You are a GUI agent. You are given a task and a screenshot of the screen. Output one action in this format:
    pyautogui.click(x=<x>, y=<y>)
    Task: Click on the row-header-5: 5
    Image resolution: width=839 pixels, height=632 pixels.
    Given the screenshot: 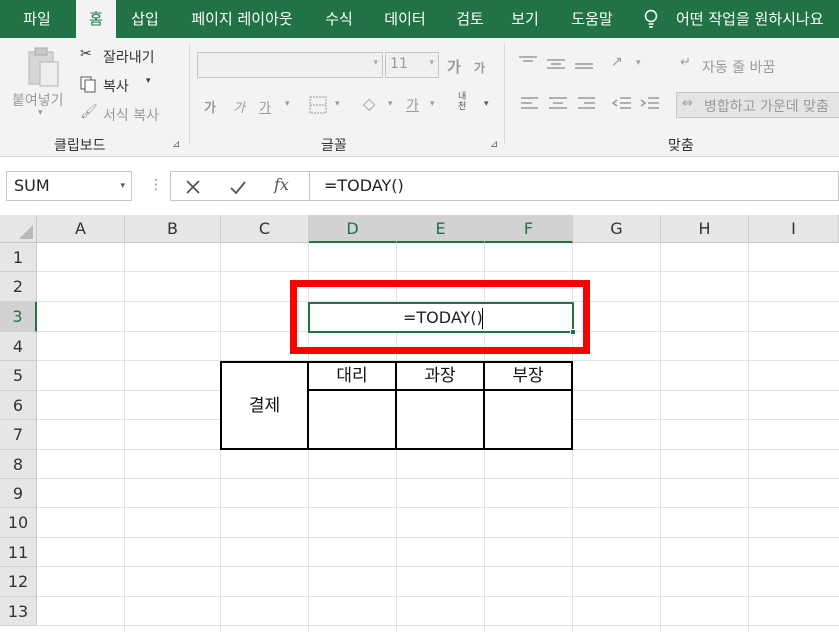 What is the action you would take?
    pyautogui.click(x=18, y=376)
    